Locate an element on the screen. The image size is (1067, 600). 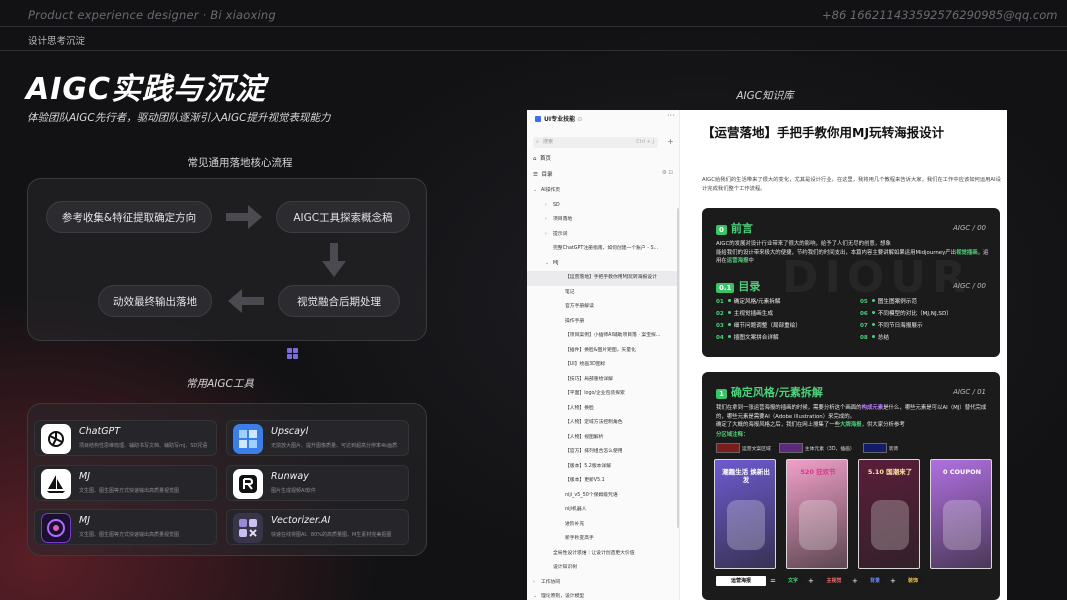
tree-item: ⌄ 理论原则，设计模型 is located at coordinates (603, 595).